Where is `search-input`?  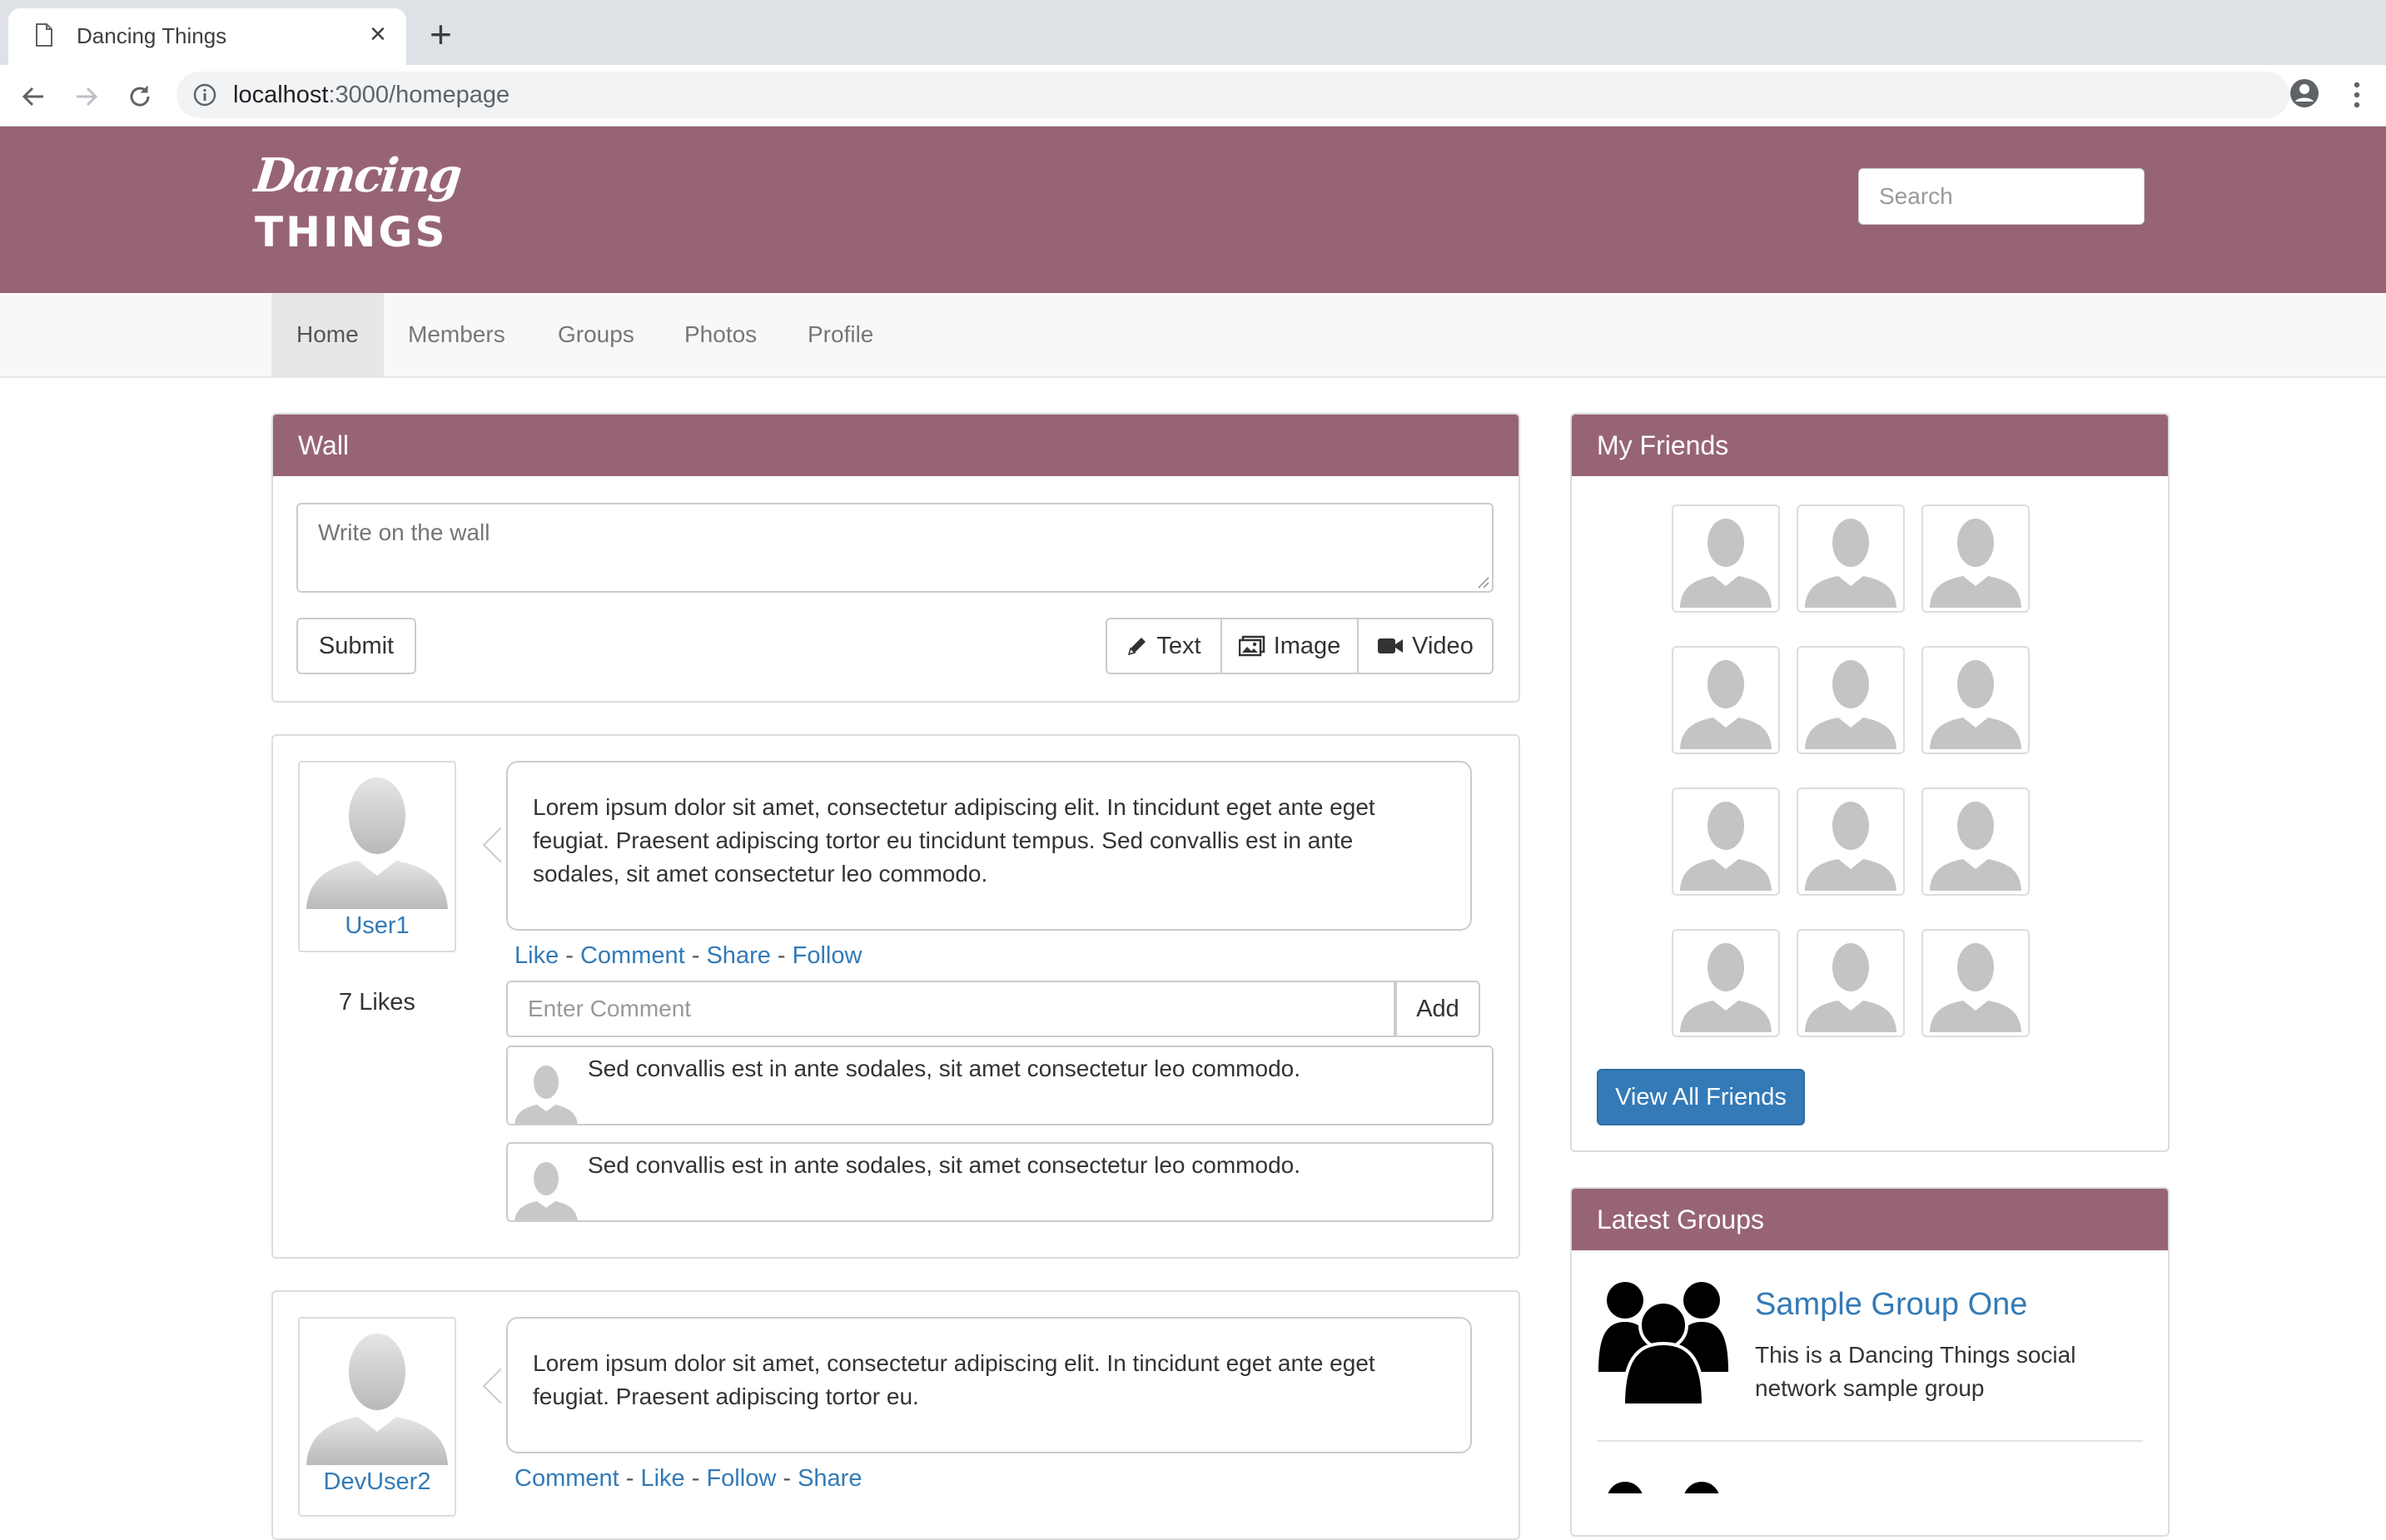
search-input is located at coordinates (2001, 197).